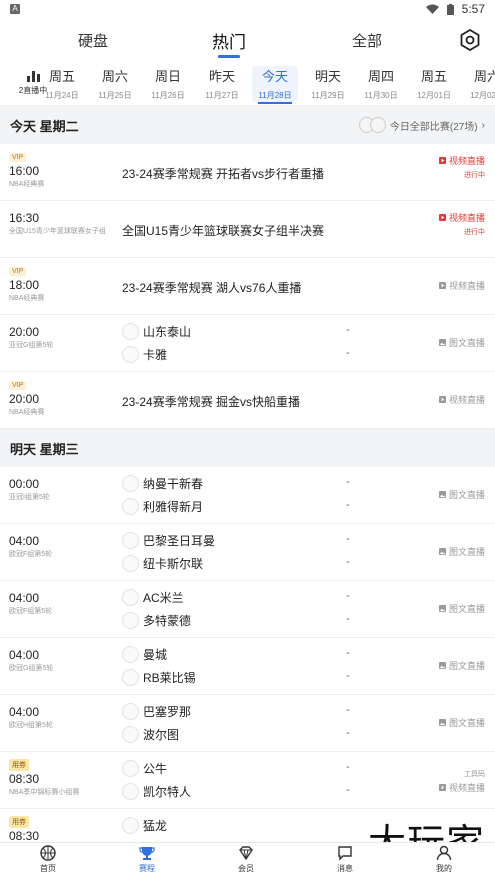 The height and width of the screenshot is (879, 495). I want to click on away-team-name: 多特蒙德, so click(167, 621).